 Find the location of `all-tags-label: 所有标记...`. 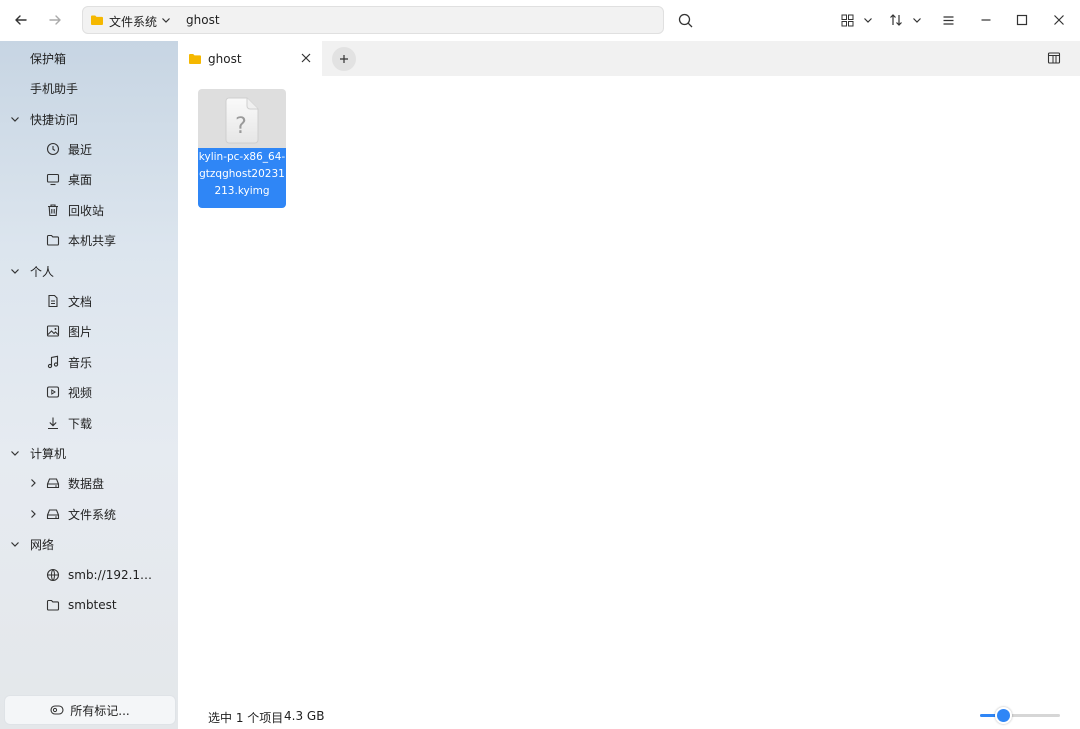

all-tags-label: 所有标记... is located at coordinates (100, 710).